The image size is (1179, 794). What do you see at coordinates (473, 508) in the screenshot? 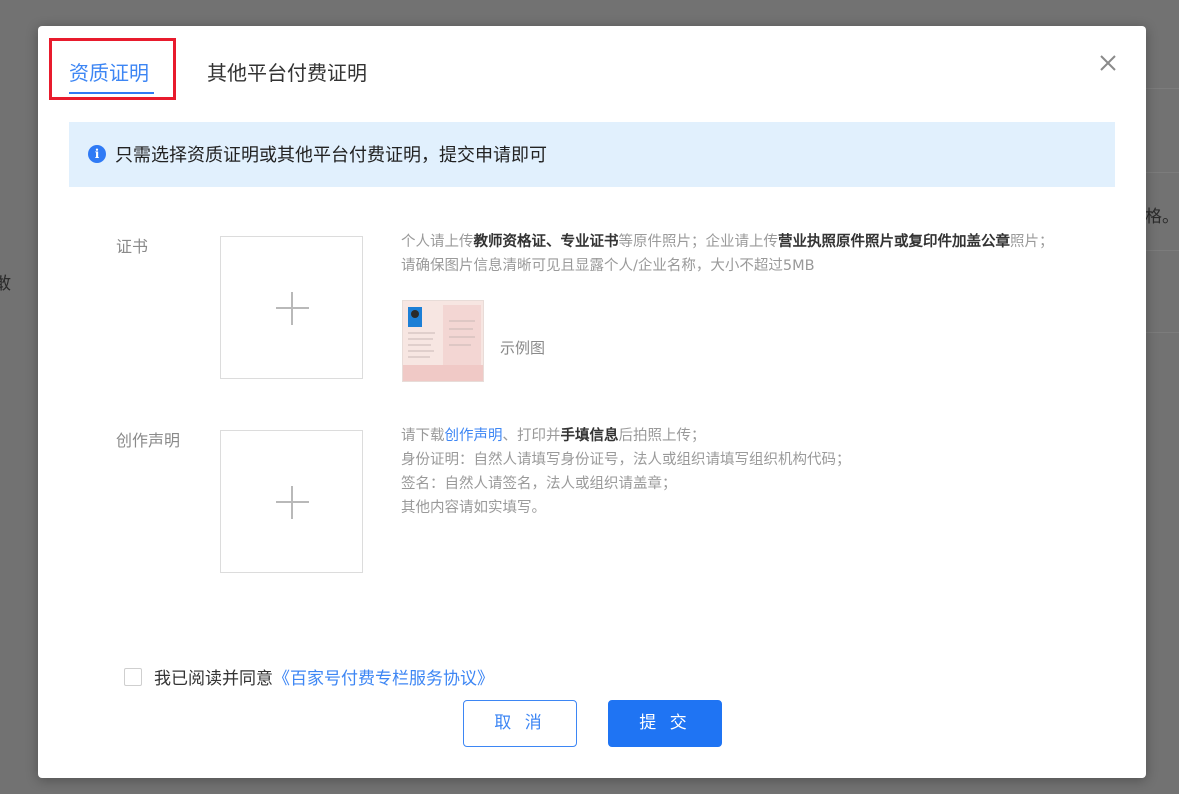
I see `statement-desc-line-4: 其他内容请如实填写。` at bounding box center [473, 508].